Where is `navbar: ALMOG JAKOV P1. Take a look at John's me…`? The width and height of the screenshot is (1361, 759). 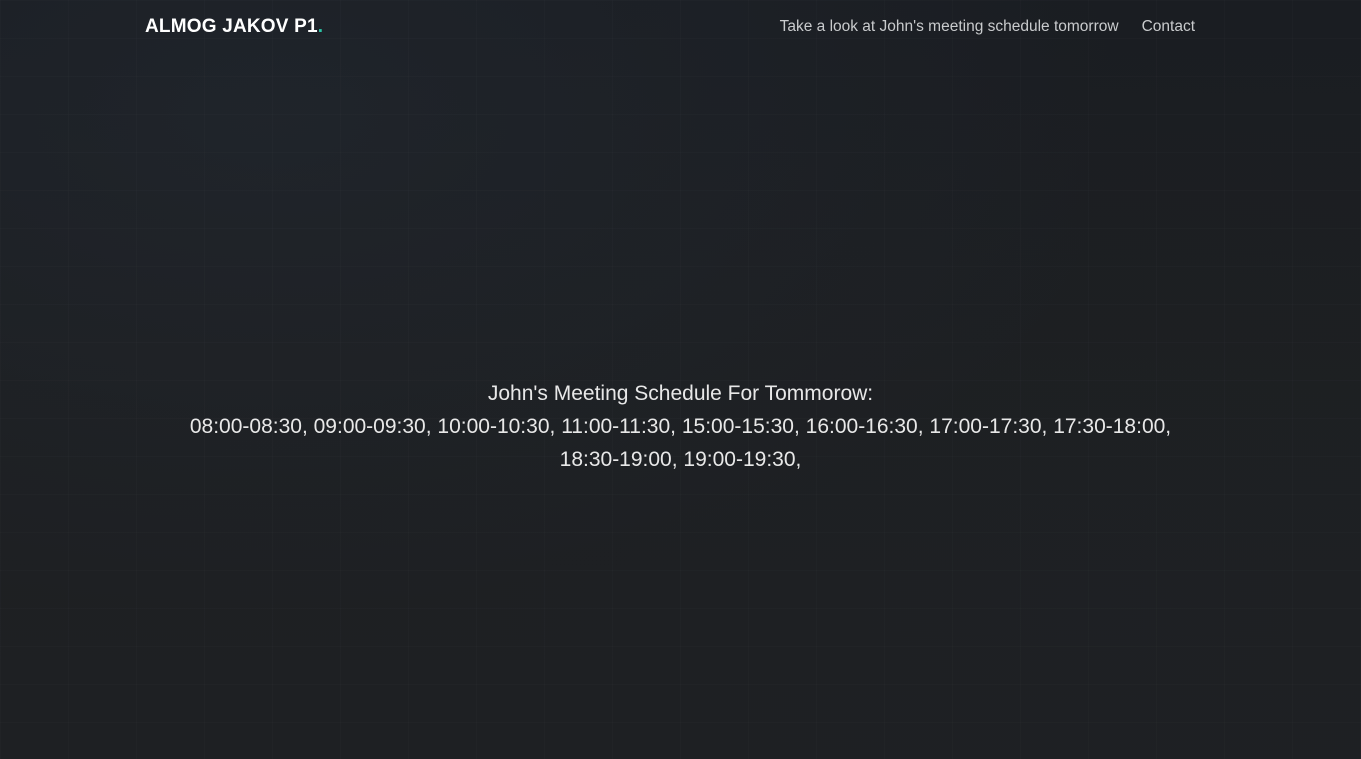
navbar: ALMOG JAKOV P1. Take a look at John's me… is located at coordinates (680, 28).